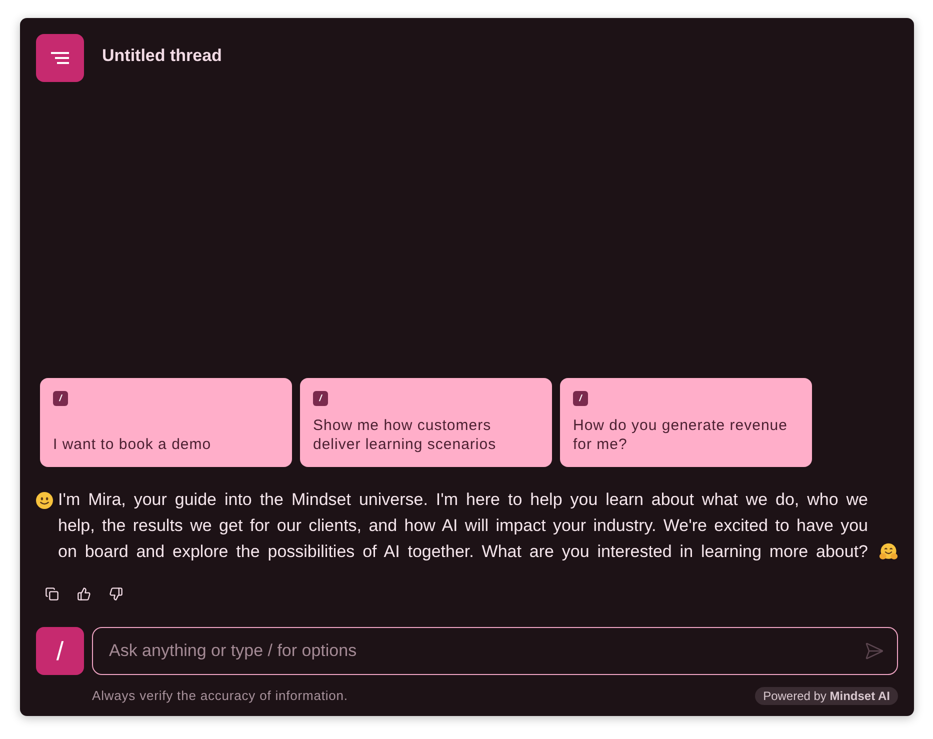 The image size is (933, 739). I want to click on message-input: Ask anything or type / for options, so click(495, 651).